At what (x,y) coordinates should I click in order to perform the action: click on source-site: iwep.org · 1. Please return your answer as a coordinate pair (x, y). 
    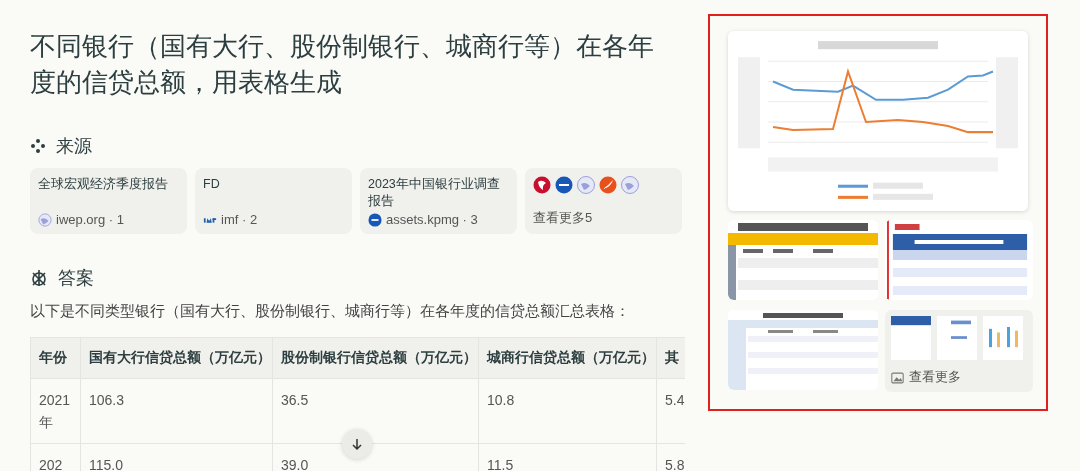
    Looking at the image, I should click on (90, 219).